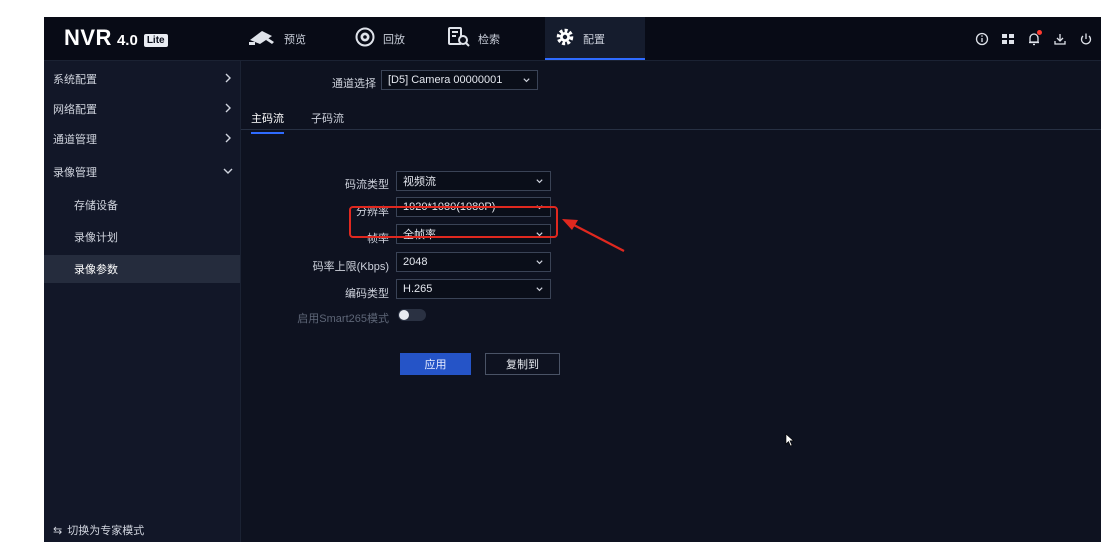 The height and width of the screenshot is (559, 1101). I want to click on tab-config-label: 配置, so click(594, 39).